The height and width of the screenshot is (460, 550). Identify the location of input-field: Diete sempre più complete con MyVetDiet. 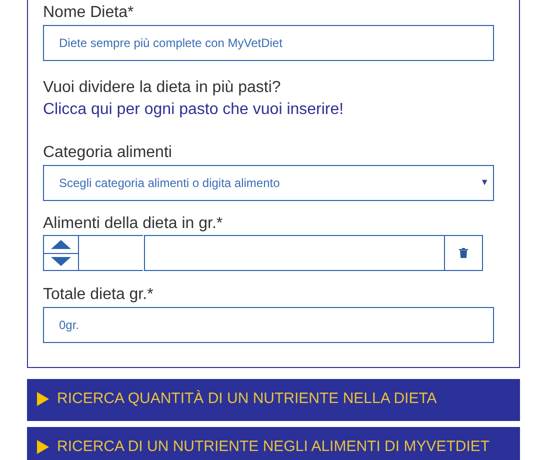
(268, 43).